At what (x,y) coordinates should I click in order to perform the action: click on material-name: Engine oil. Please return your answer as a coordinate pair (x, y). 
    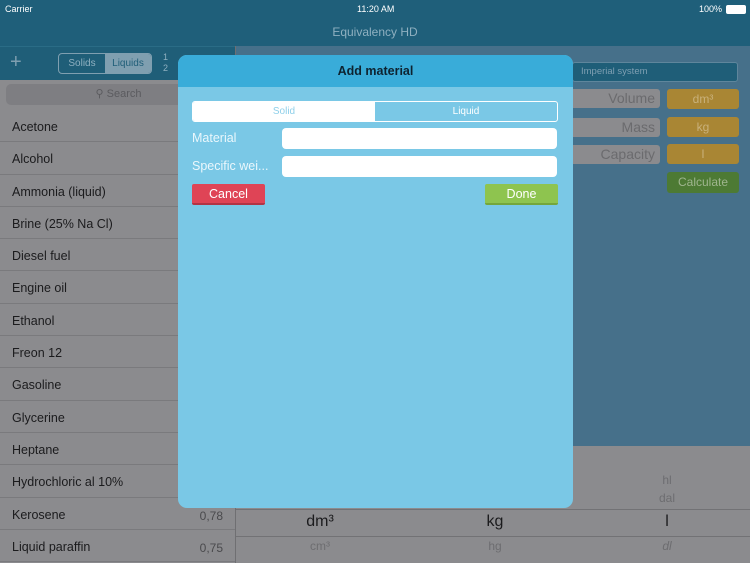
    Looking at the image, I should click on (39, 288).